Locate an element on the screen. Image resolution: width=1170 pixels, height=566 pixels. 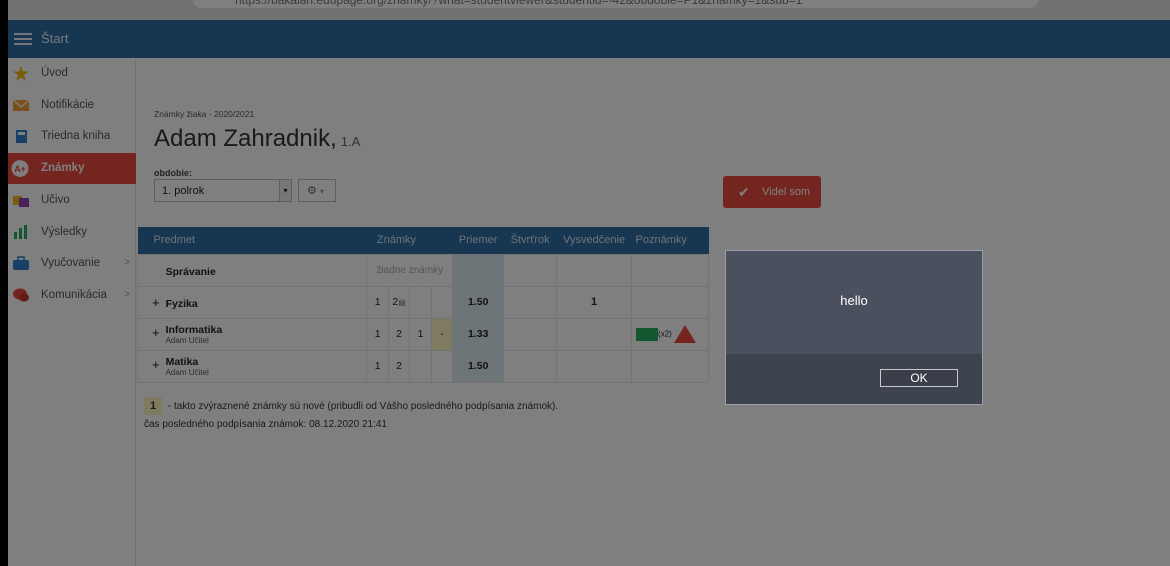
alert-dialog: hello OK is located at coordinates (854, 327).